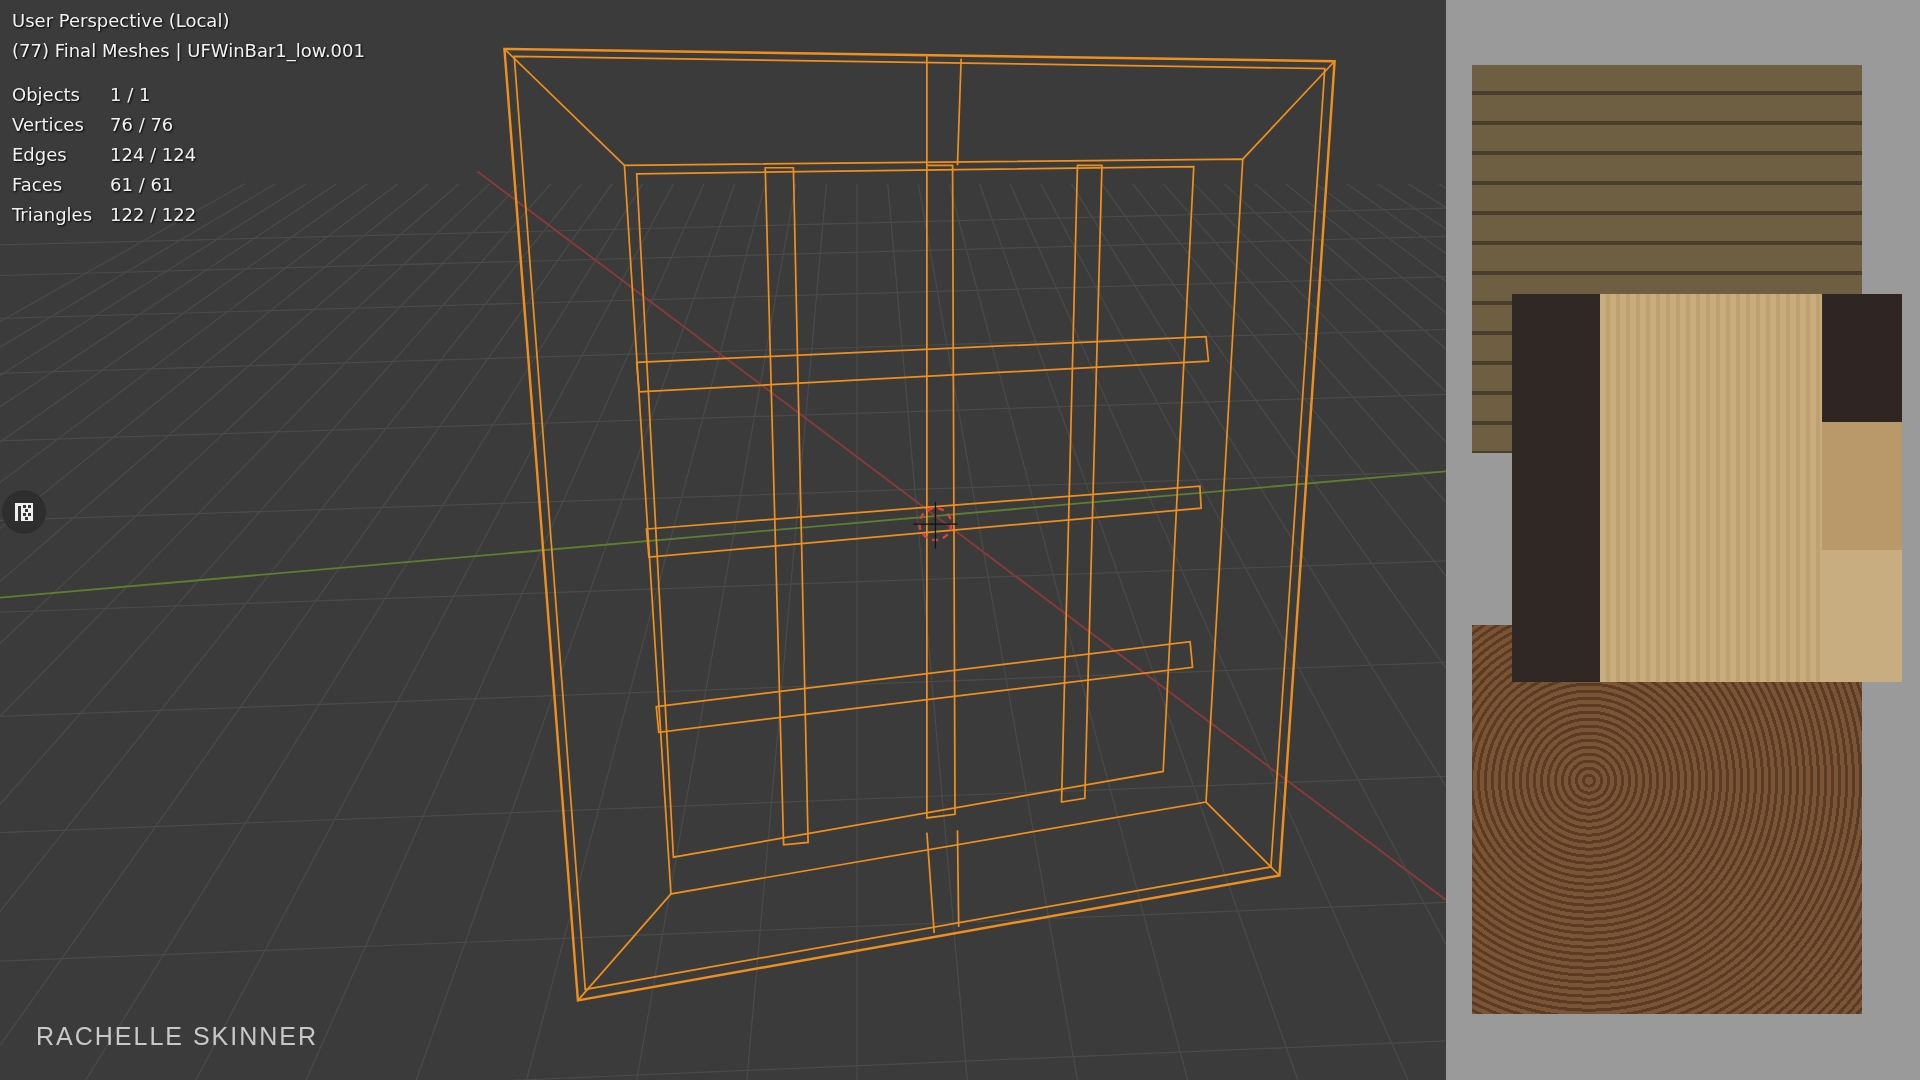 This screenshot has height=1080, width=1920. Describe the element at coordinates (121, 21) in the screenshot. I see `view-title: User Perspective (Local)` at that location.